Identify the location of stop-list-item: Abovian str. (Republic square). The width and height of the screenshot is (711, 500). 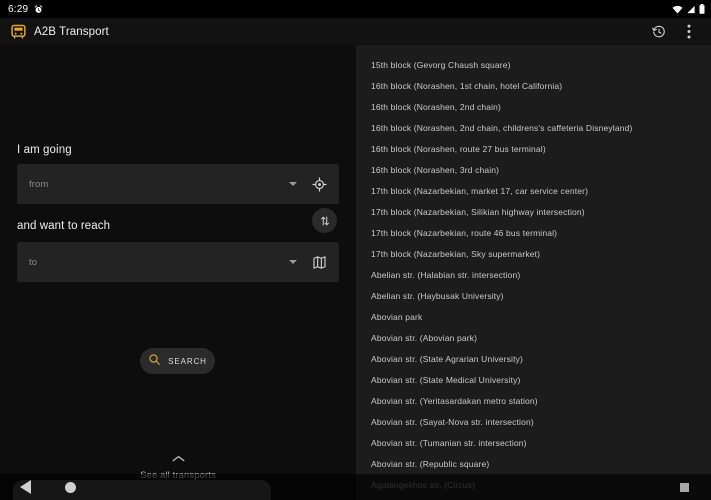
(533, 463).